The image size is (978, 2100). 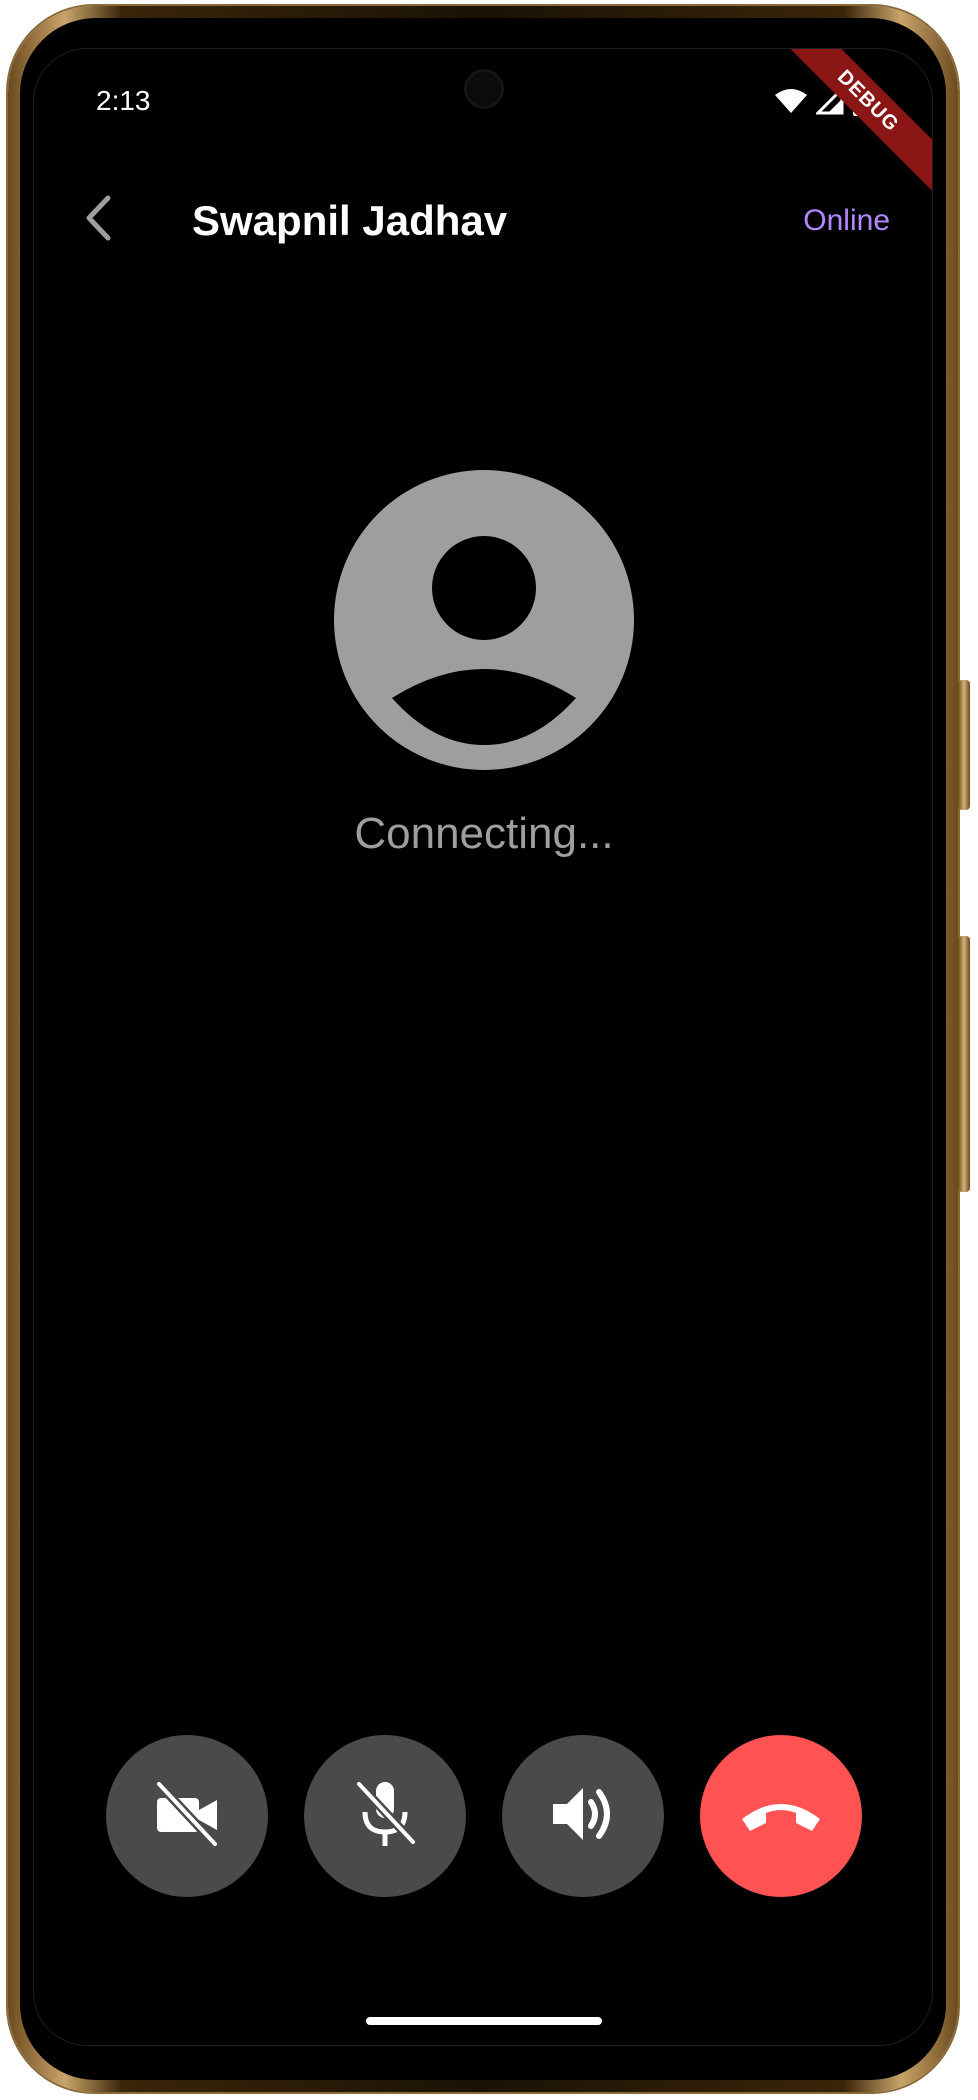 What do you see at coordinates (964, 1064) in the screenshot?
I see `power-button` at bounding box center [964, 1064].